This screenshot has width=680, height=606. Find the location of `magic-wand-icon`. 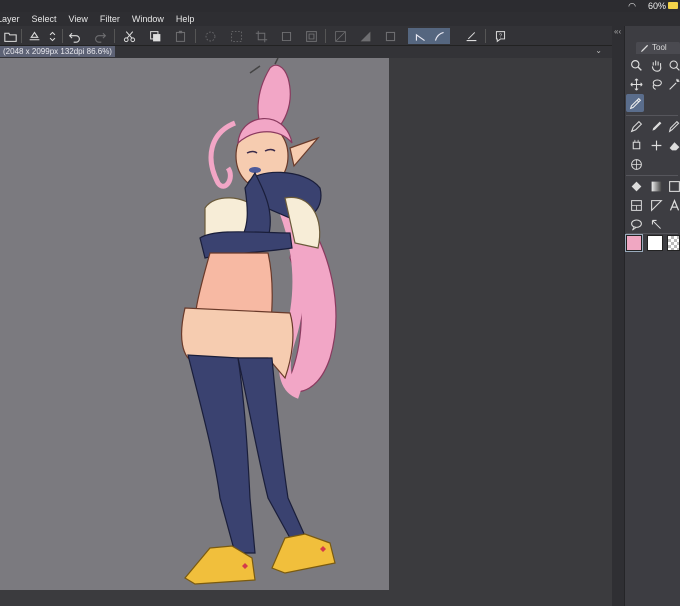

magic-wand-icon is located at coordinates (672, 84).